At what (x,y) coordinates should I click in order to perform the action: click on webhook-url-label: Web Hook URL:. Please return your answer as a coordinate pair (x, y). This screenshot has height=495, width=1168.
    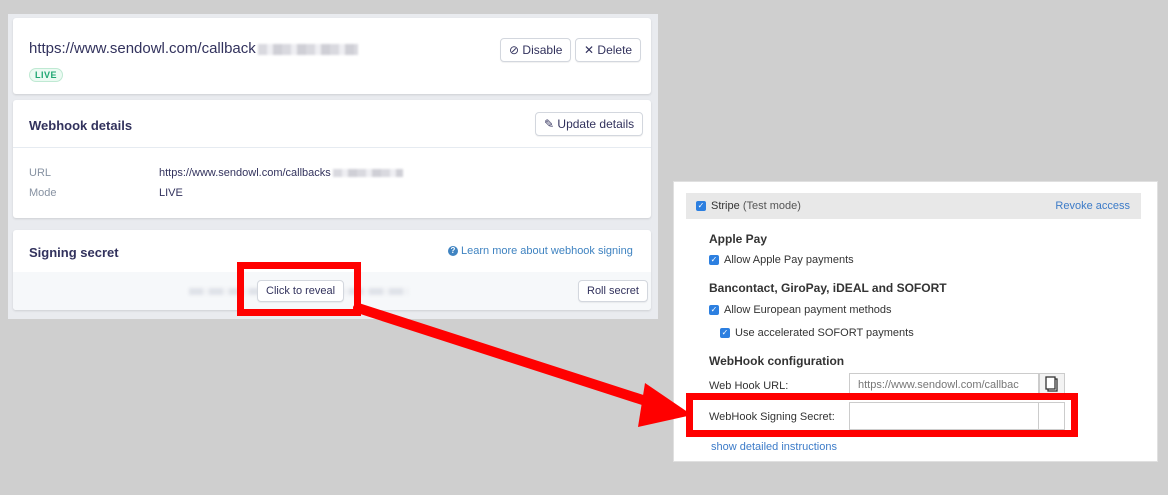
    Looking at the image, I should click on (749, 386).